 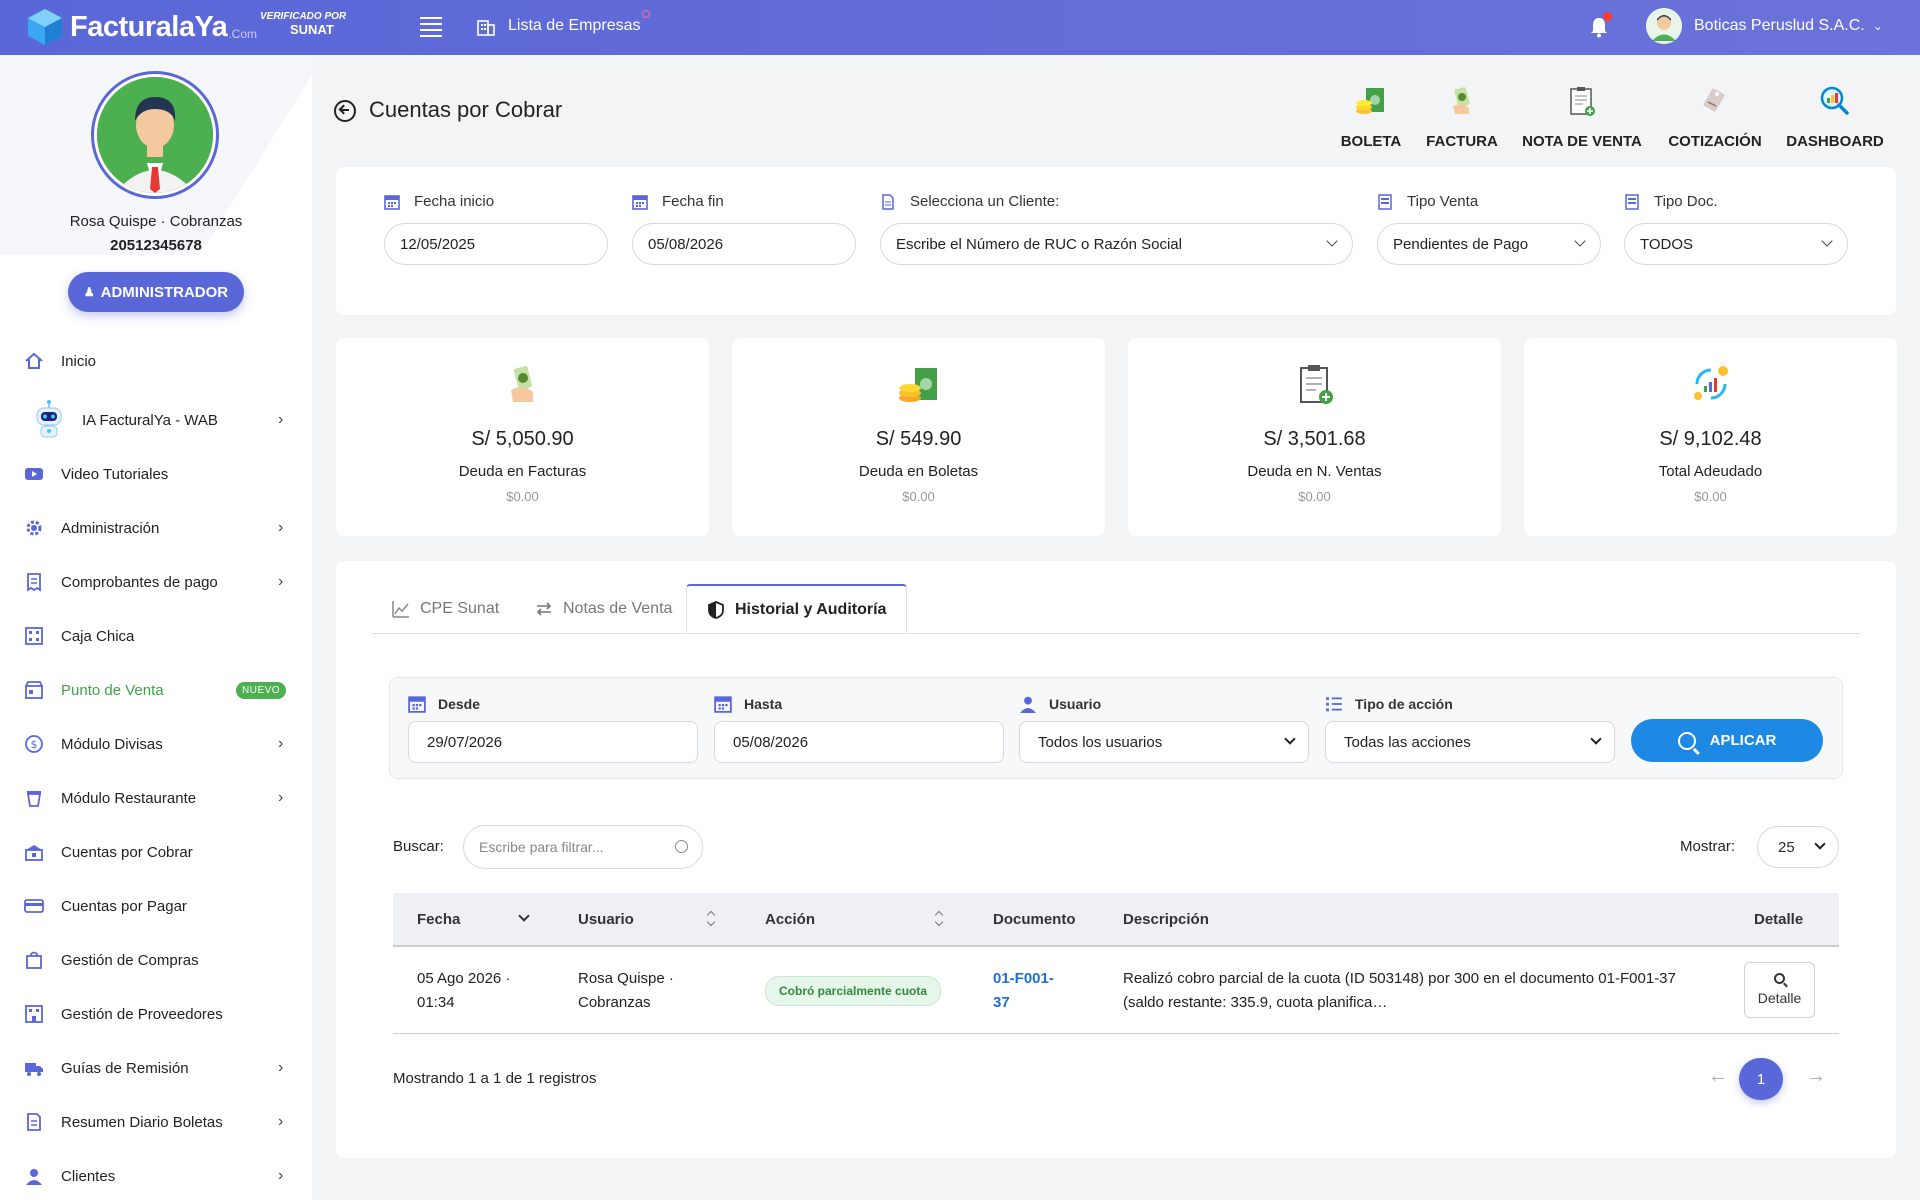 What do you see at coordinates (763, 704) in the screenshot?
I see `hasta-text: Hasta` at bounding box center [763, 704].